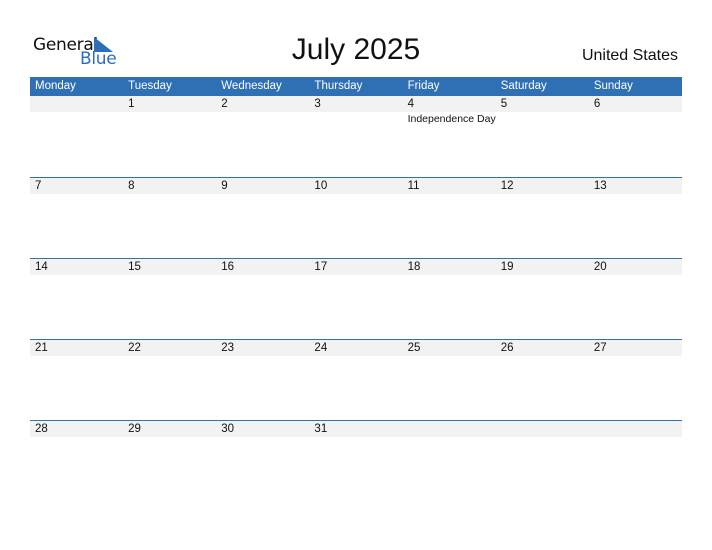  Describe the element at coordinates (55, 86) in the screenshot. I see `weekday-header-monday: Monday` at that location.